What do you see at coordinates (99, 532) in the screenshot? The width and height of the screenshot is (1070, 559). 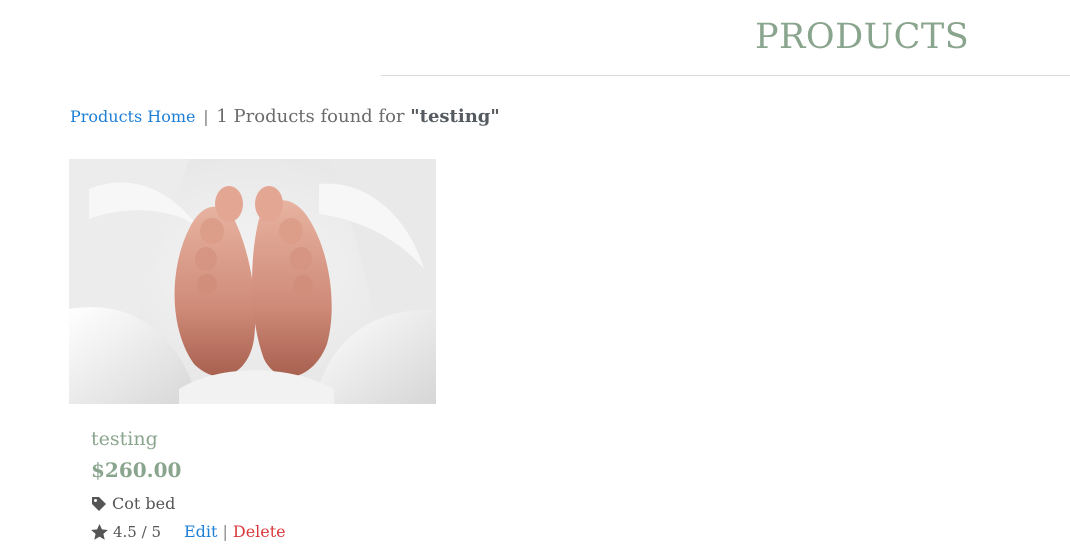 I see `star-icon` at bounding box center [99, 532].